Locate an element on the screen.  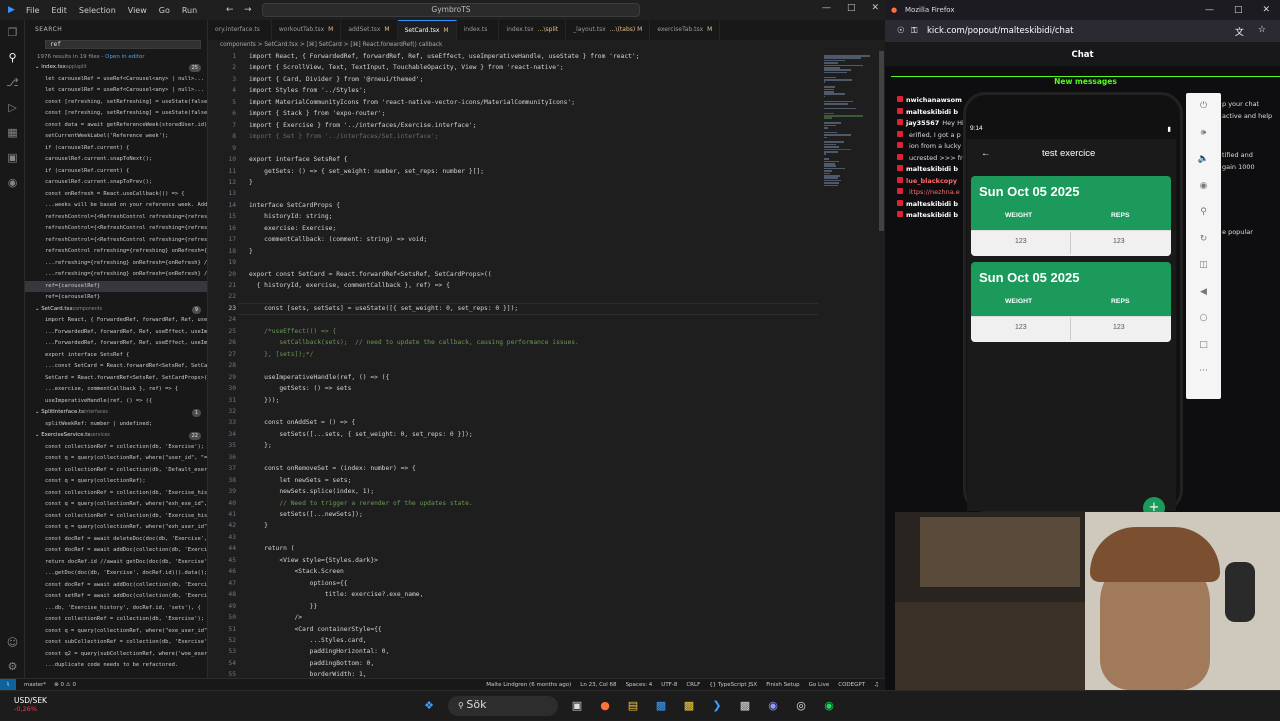
code-line: interface SetCardProps { is located at coordinates (294, 205).